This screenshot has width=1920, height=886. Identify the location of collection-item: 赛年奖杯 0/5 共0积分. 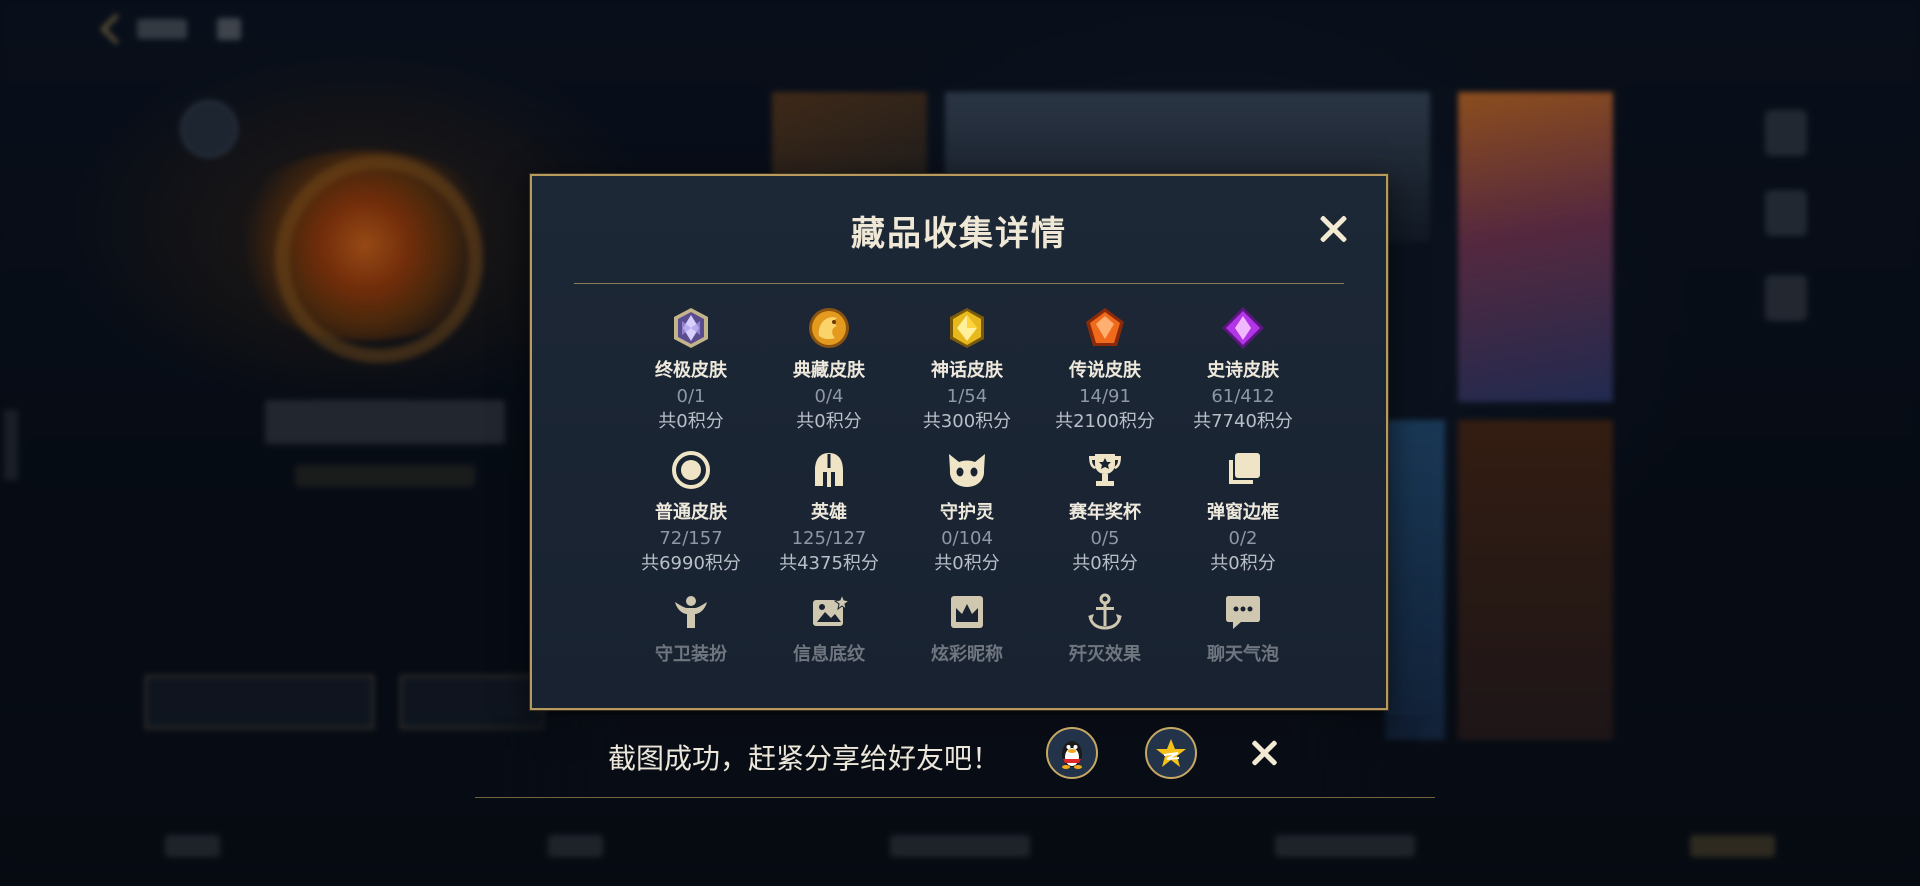
(1105, 512).